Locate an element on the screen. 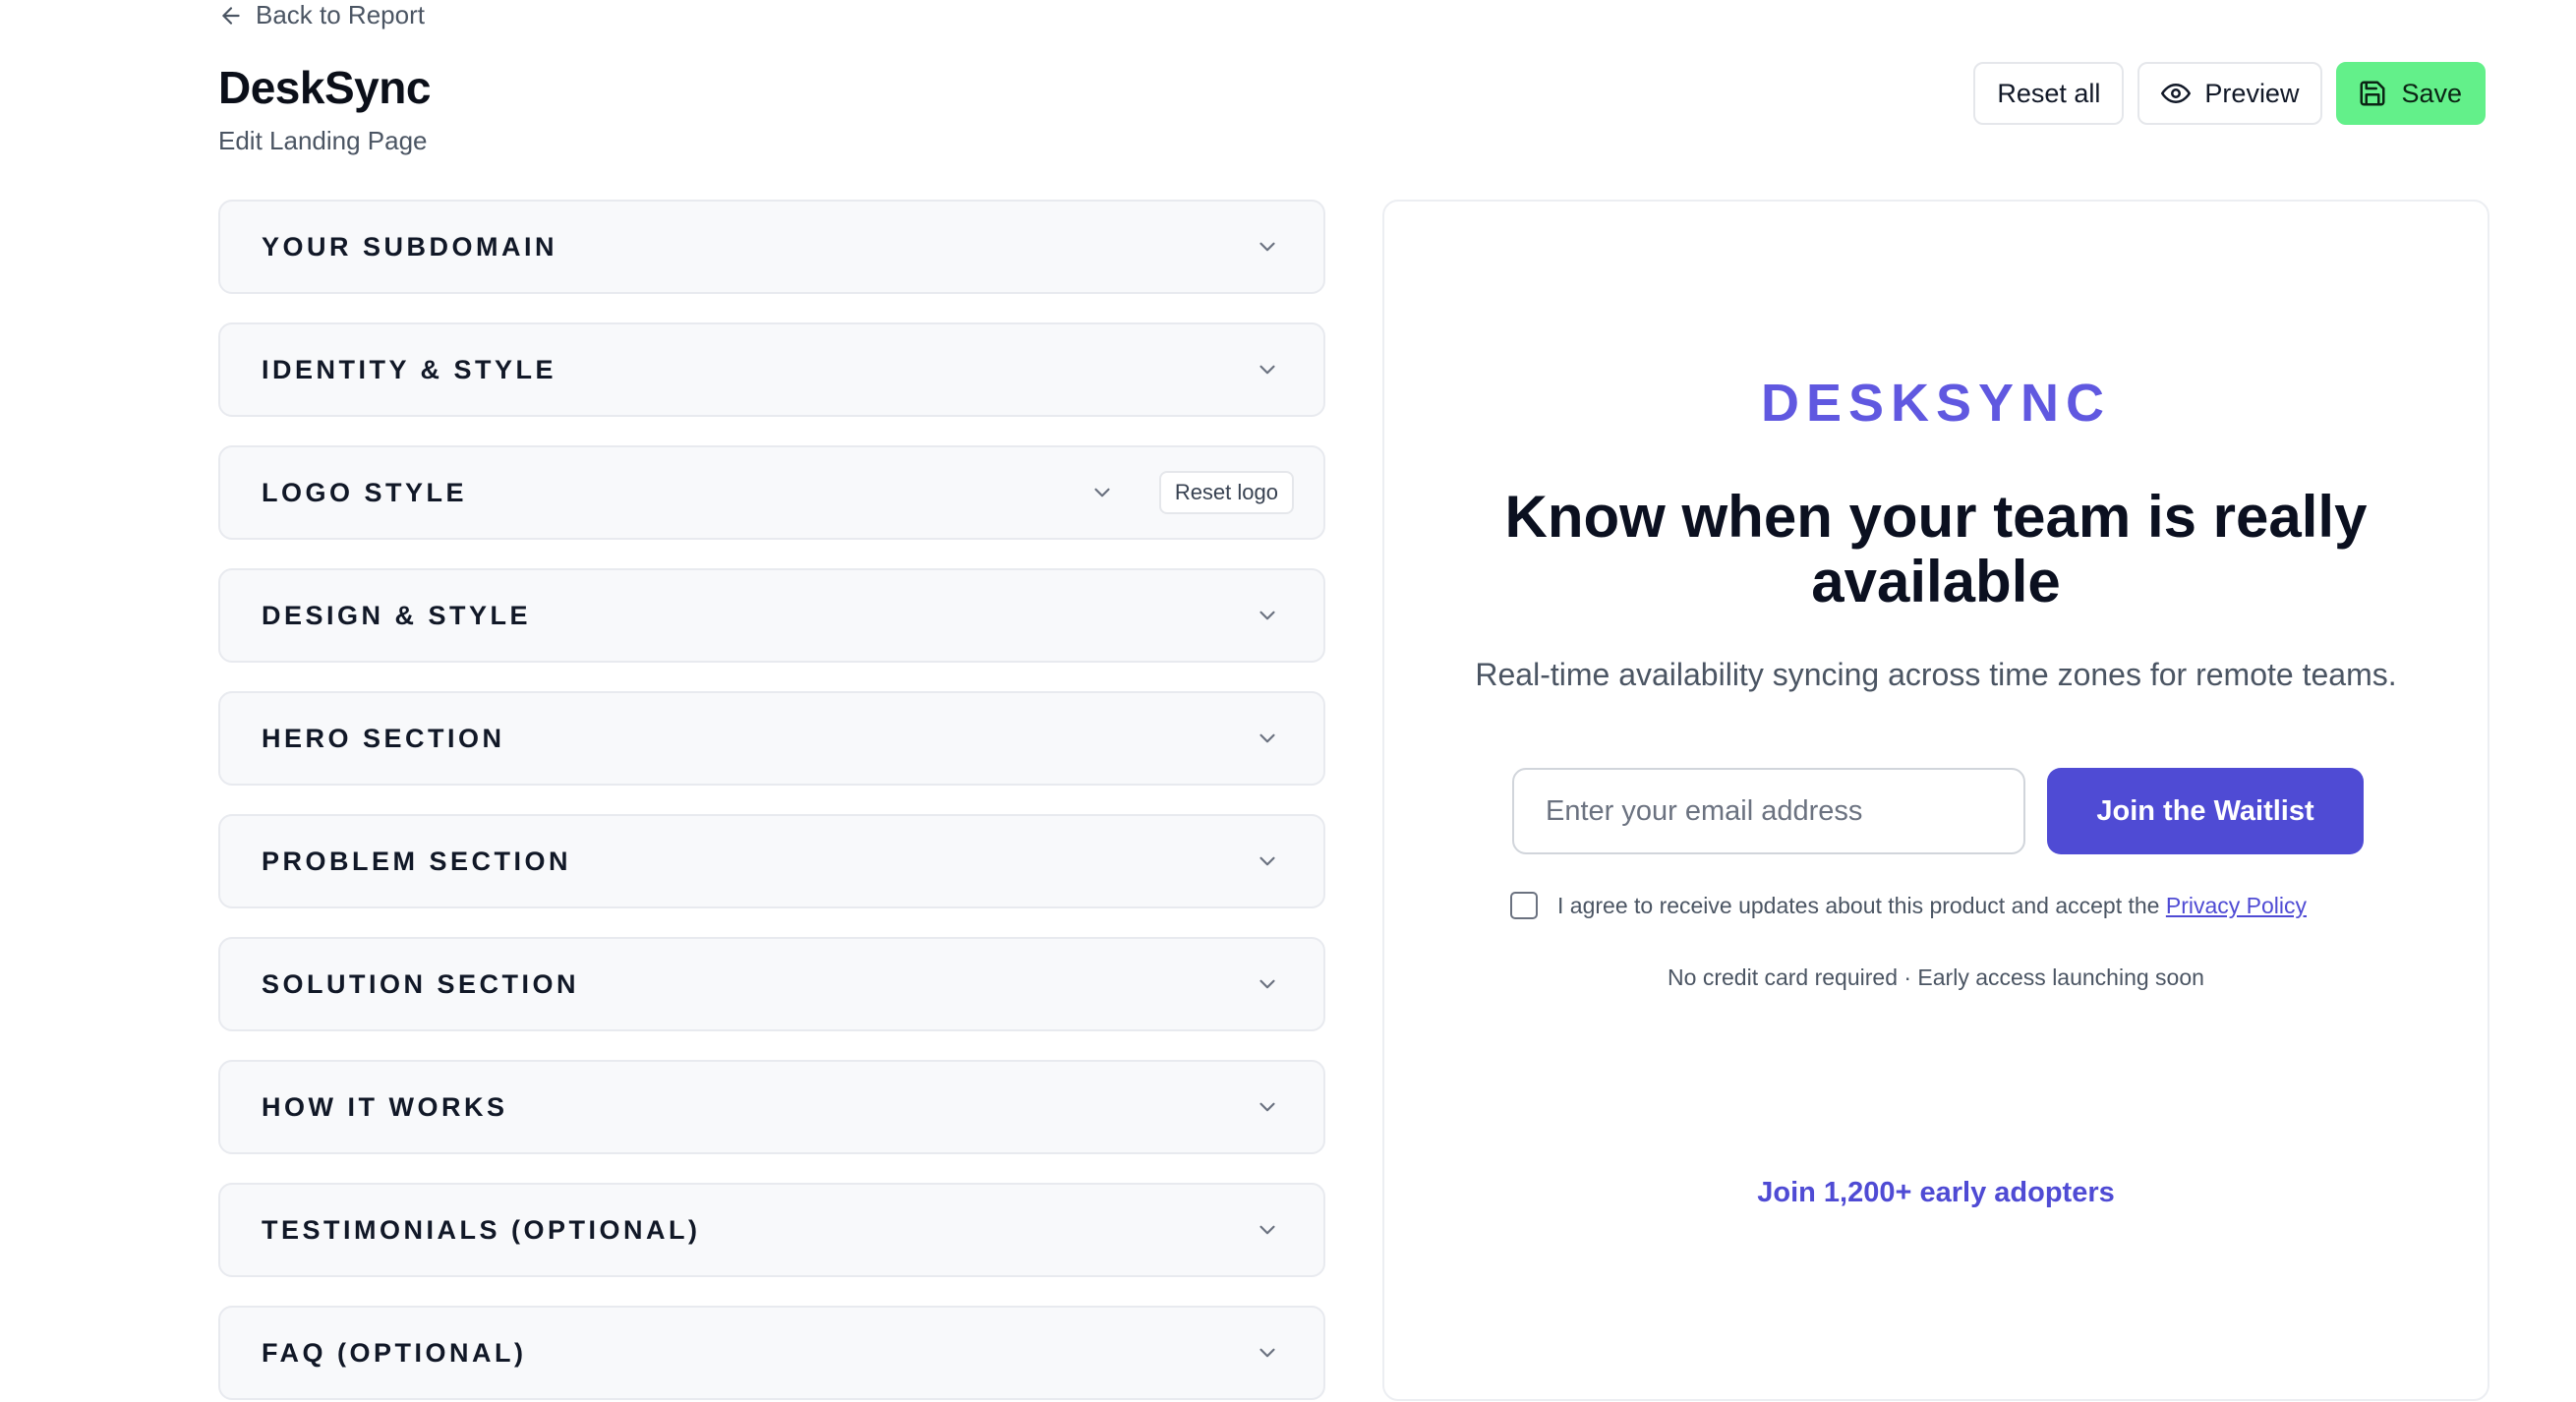 Image resolution: width=2576 pixels, height=1402 pixels. preview-headline: Know when your team is really available is located at coordinates (1936, 549).